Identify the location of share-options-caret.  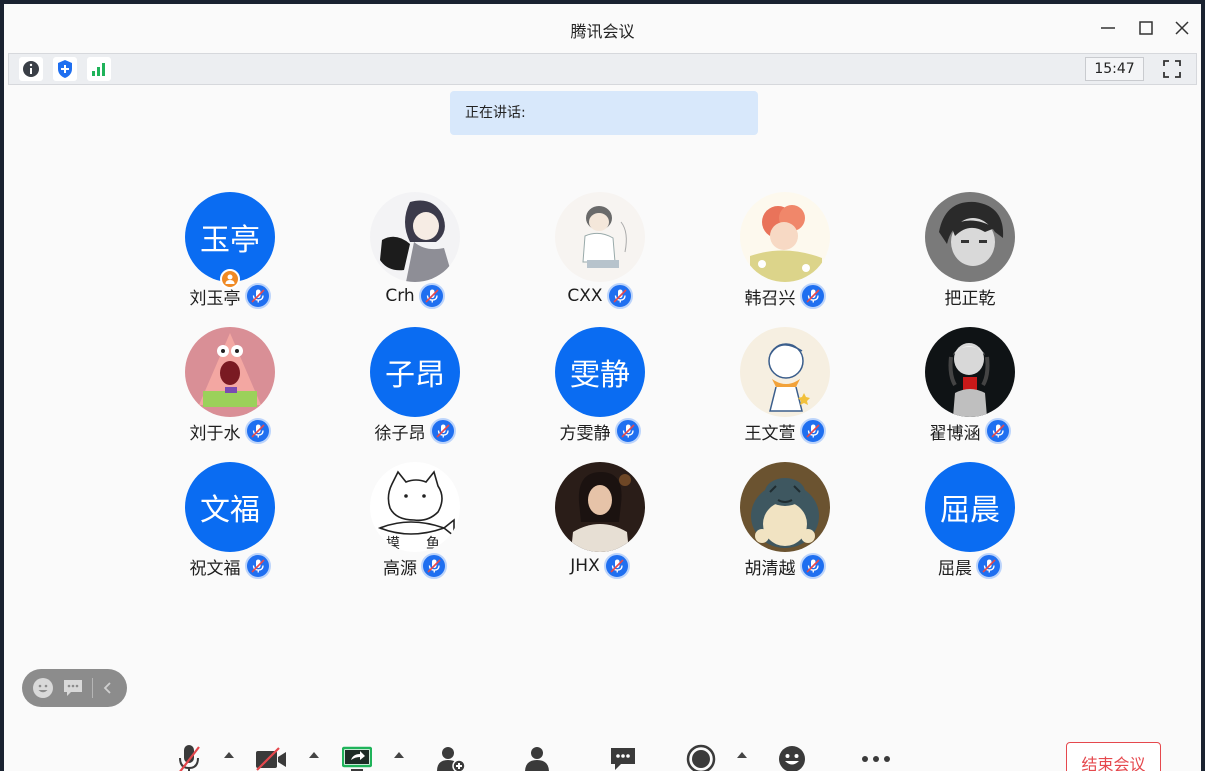
(399, 755).